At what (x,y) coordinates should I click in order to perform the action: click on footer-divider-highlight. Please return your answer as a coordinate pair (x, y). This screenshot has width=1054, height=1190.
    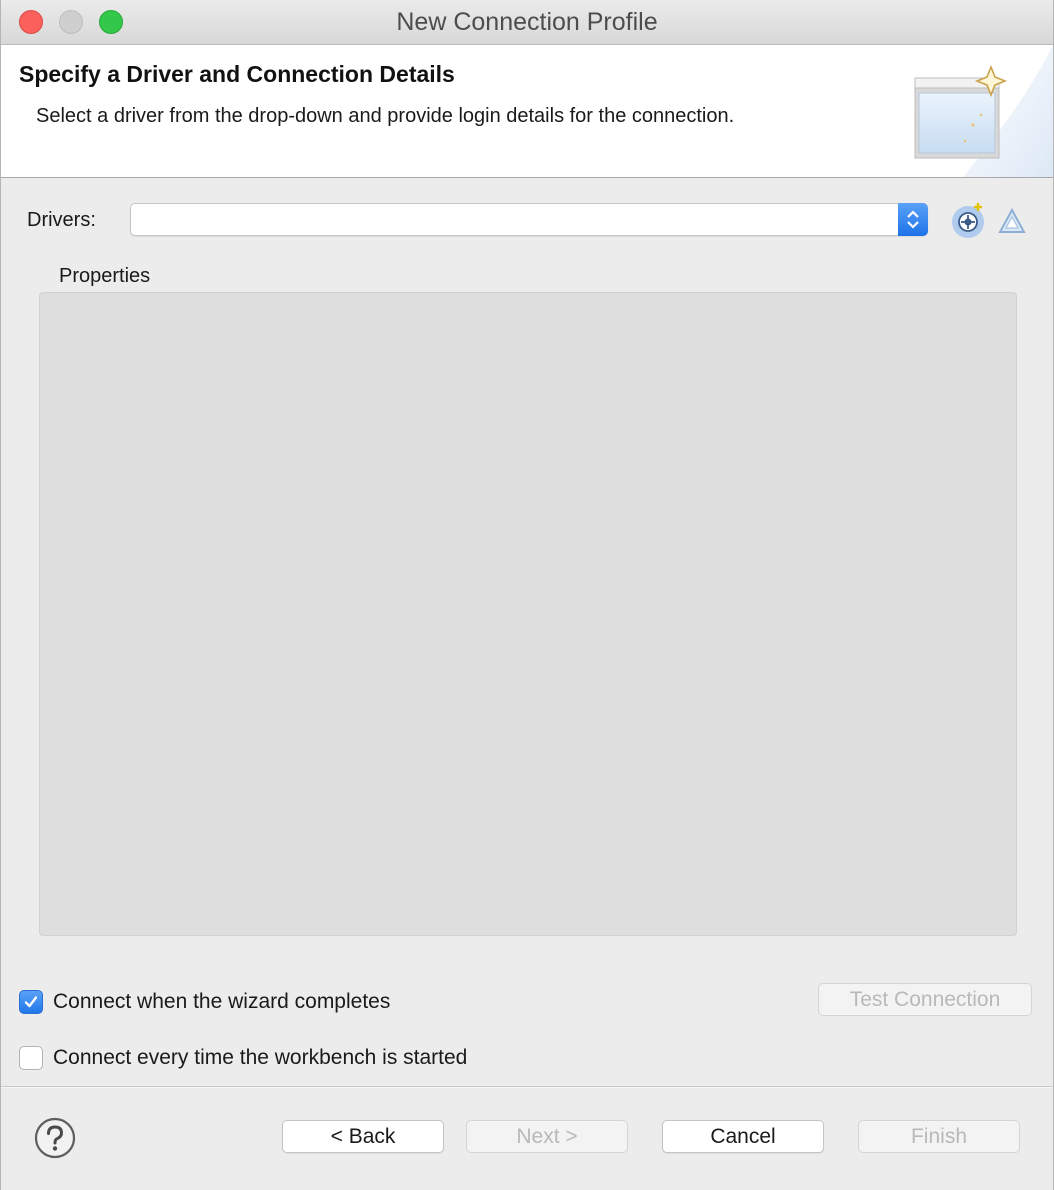
    Looking at the image, I should click on (527, 1087).